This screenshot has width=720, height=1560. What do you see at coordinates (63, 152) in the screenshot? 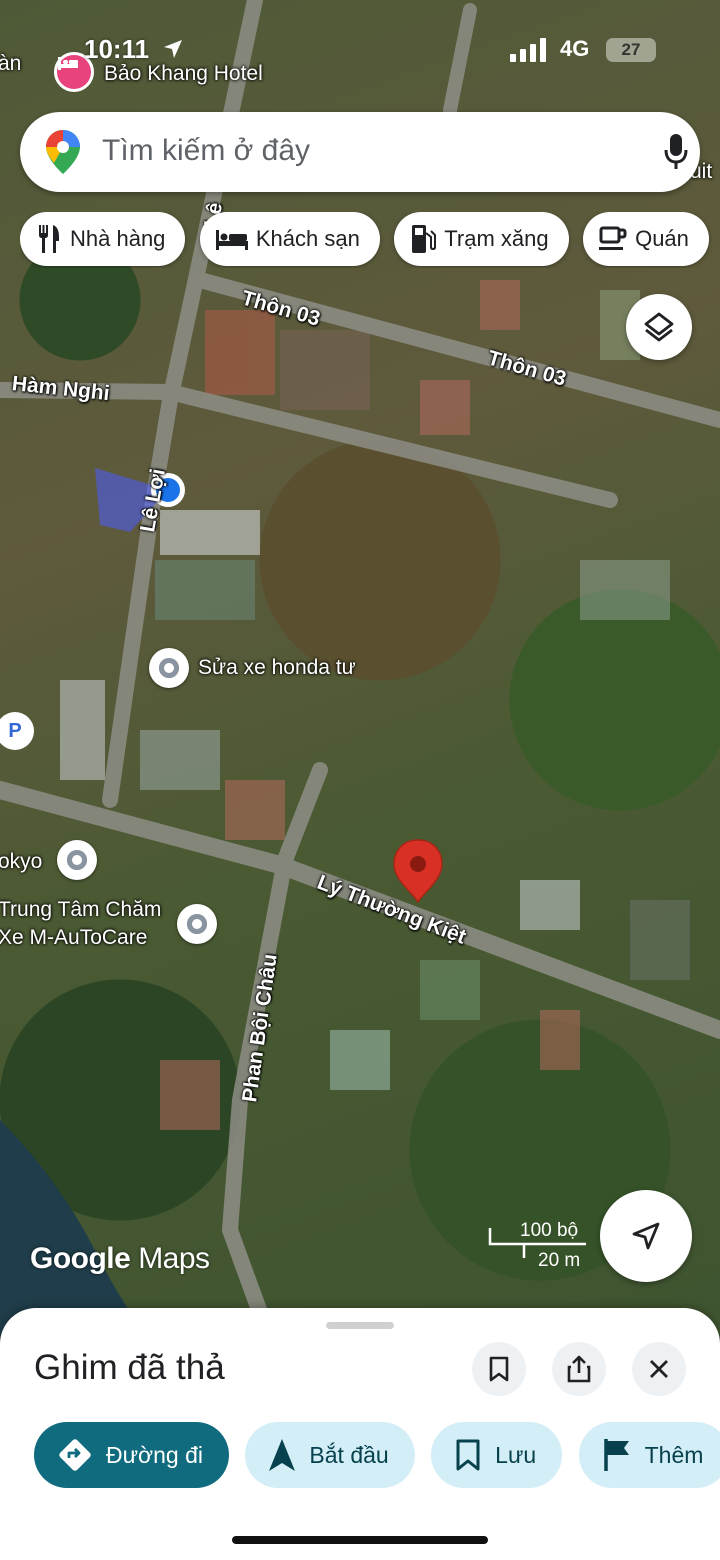
I see `maps-pin-logo-icon` at bounding box center [63, 152].